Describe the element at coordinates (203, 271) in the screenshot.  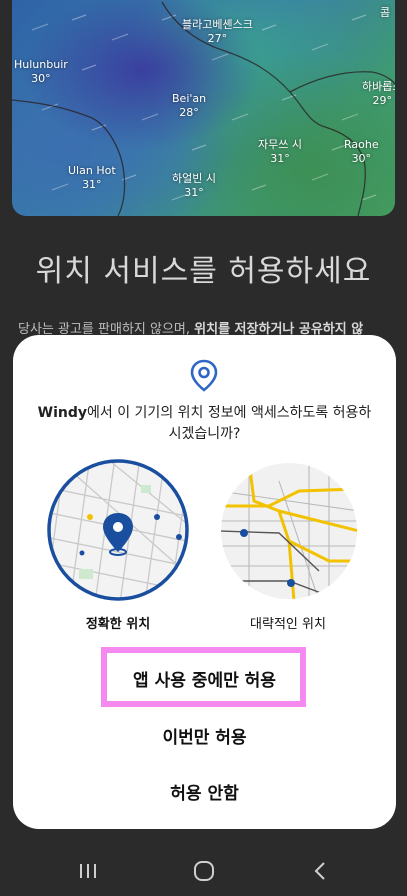
I see `permission-title: 위치 서비스를 허용하세요` at that location.